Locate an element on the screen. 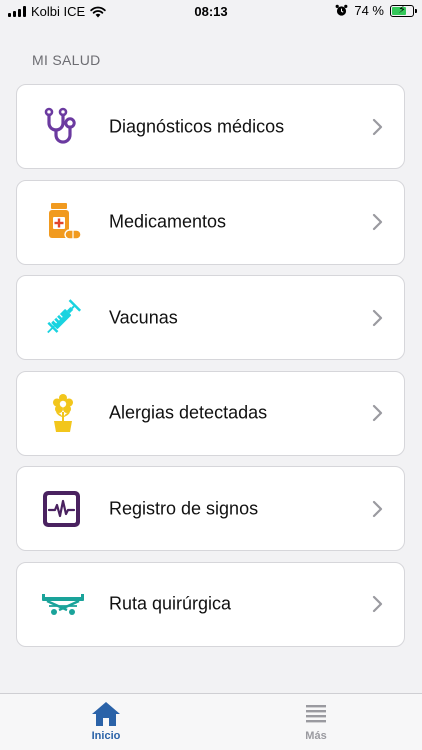 This screenshot has height=750, width=422. menu-item-ruta-quirurgica: Ruta quirúrgica is located at coordinates (210, 604).